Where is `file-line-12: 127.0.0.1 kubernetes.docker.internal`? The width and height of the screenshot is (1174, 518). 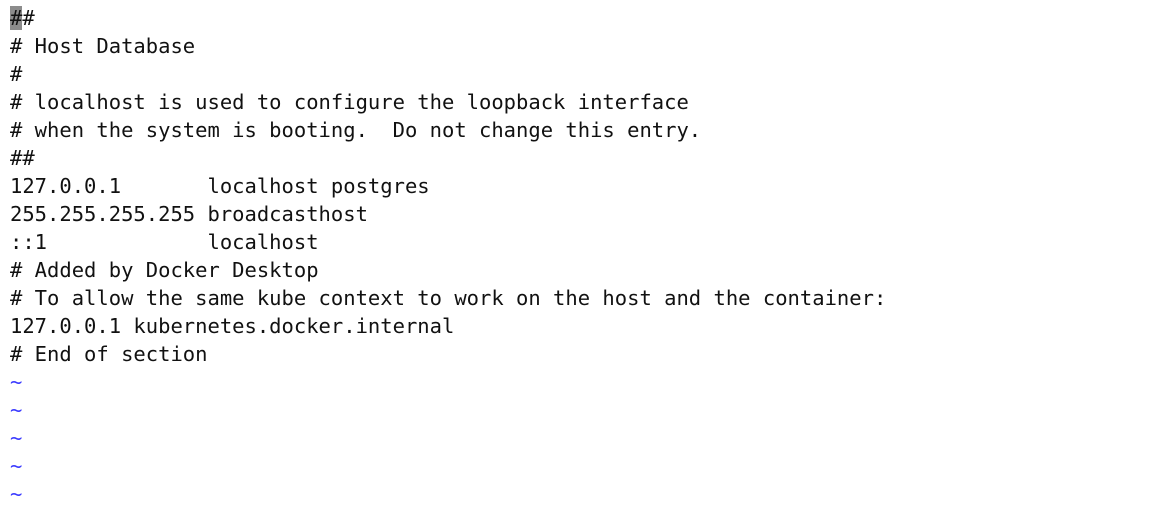 file-line-12: 127.0.0.1 kubernetes.docker.internal is located at coordinates (592, 326).